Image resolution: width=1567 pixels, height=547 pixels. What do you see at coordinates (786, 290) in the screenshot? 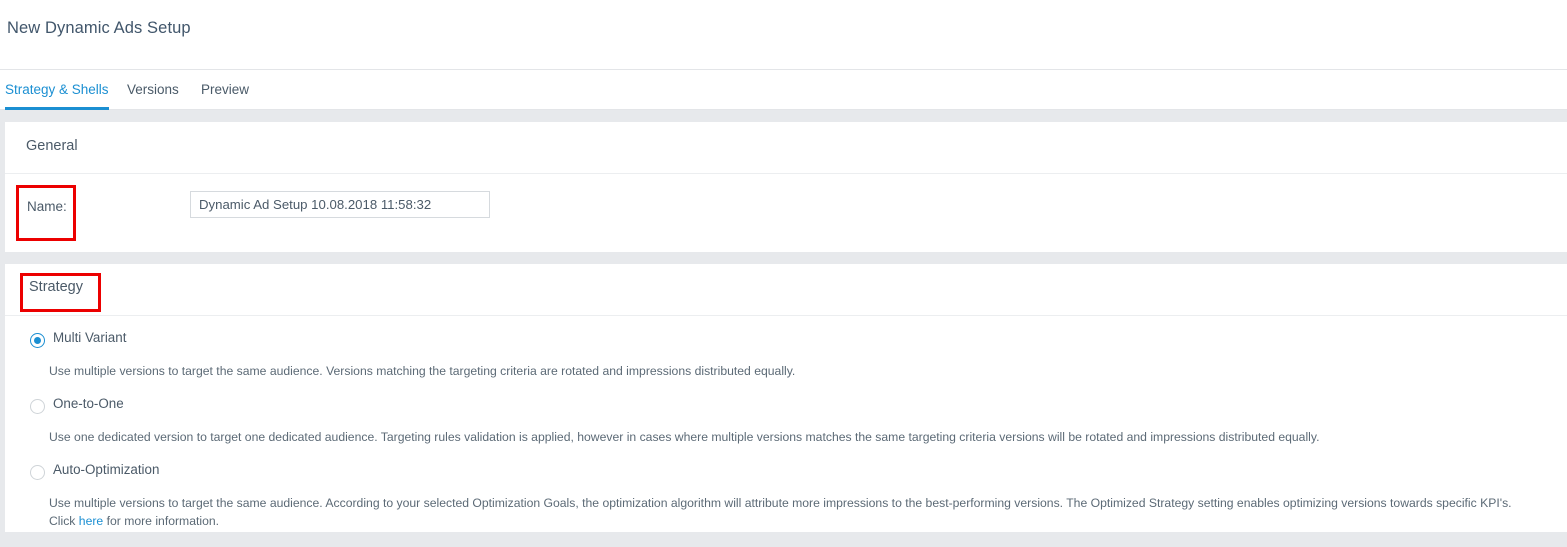
I see `strategy-panel-header: Strategy` at bounding box center [786, 290].